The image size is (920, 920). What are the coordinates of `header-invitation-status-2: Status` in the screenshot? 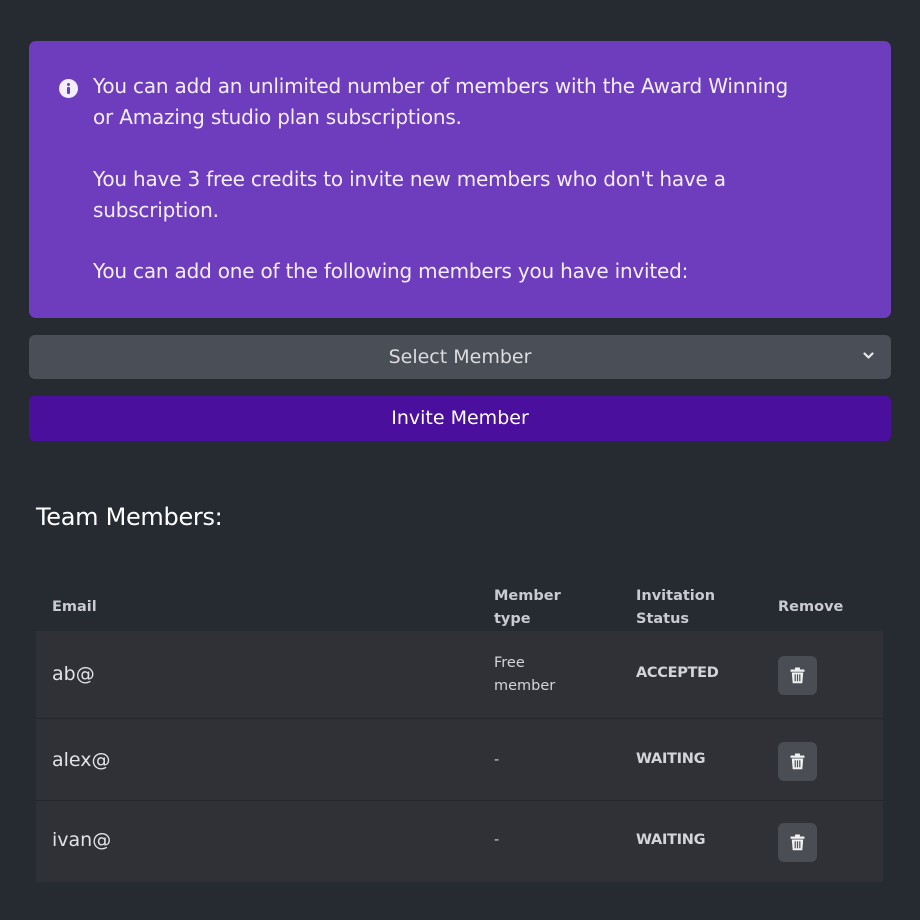 It's located at (663, 619).